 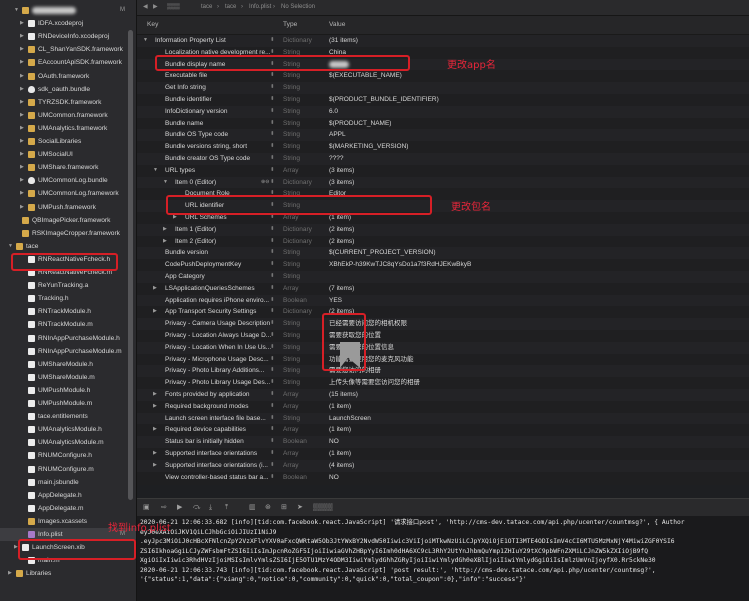 What do you see at coordinates (68, 23) in the screenshot?
I see `sidebar-item: ▶ IDFA.xcodeproj` at bounding box center [68, 23].